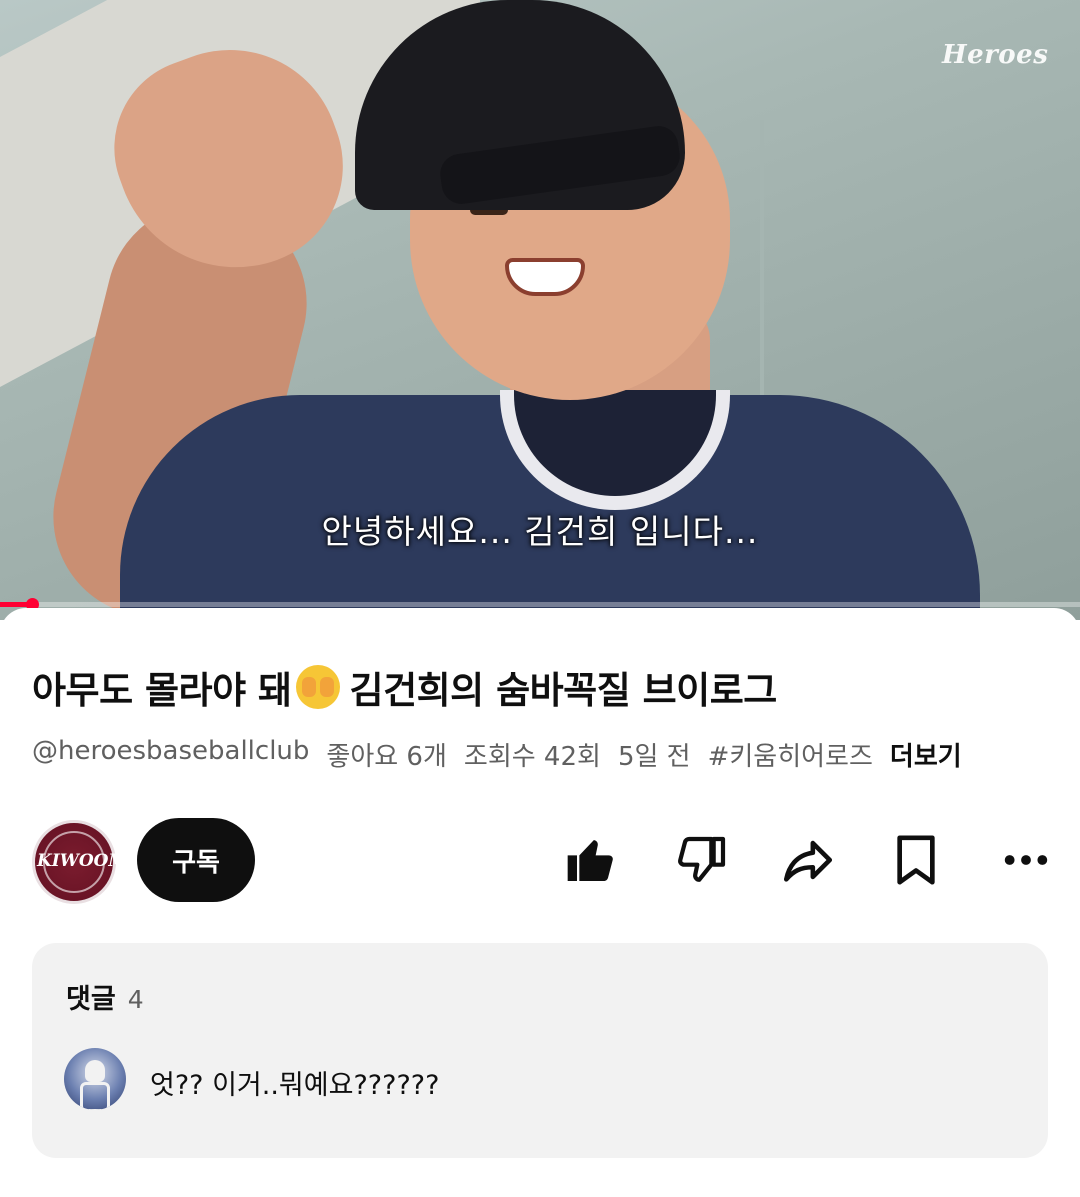 The image size is (1080, 1197). Describe the element at coordinates (995, 55) in the screenshot. I see `heroes-watermark: Heroes` at that location.